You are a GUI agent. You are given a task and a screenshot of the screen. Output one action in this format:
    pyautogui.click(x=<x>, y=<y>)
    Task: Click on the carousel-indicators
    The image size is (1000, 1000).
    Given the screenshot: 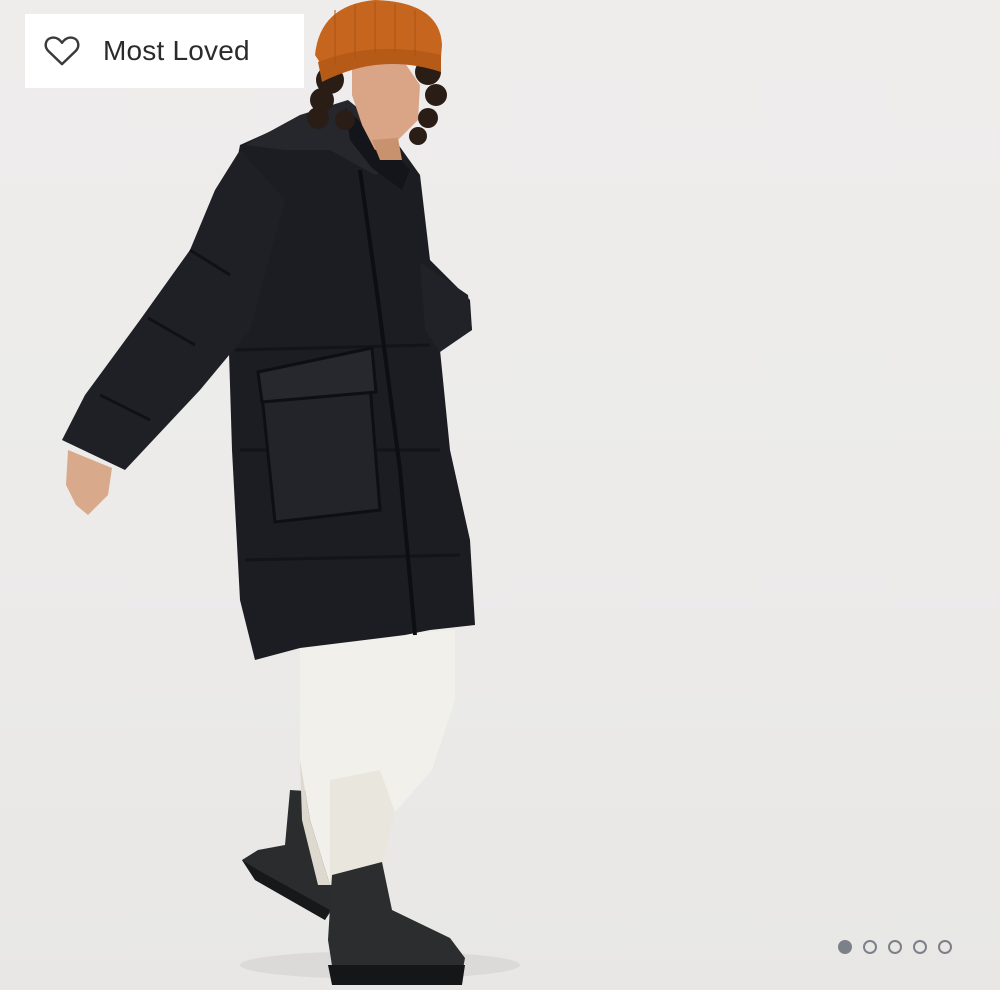 What is the action you would take?
    pyautogui.click(x=895, y=947)
    